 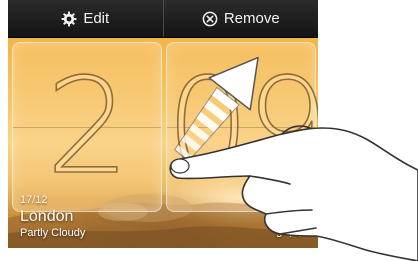 What do you see at coordinates (251, 18) in the screenshot?
I see `remove-label: Remove` at bounding box center [251, 18].